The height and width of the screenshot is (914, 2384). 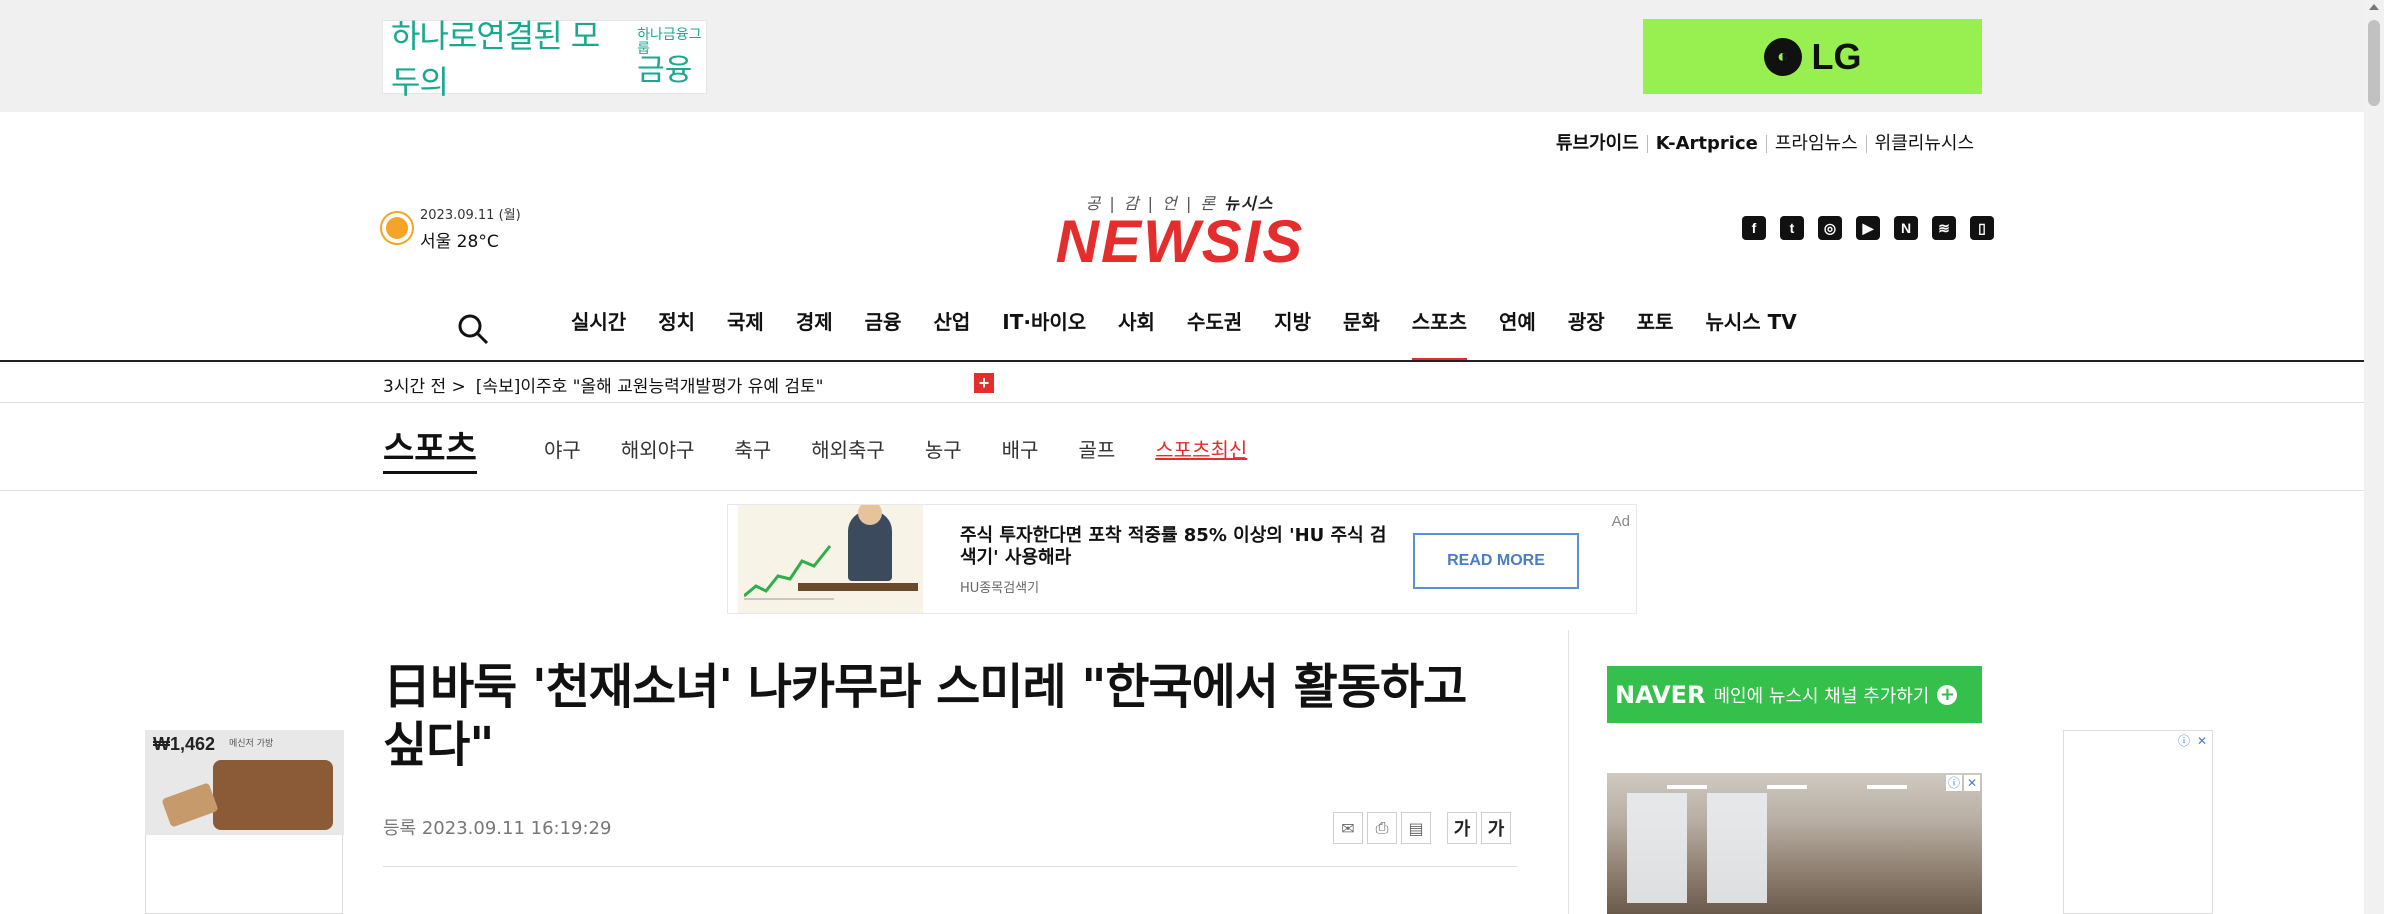 I want to click on nav-divider, so click(x=1192, y=361).